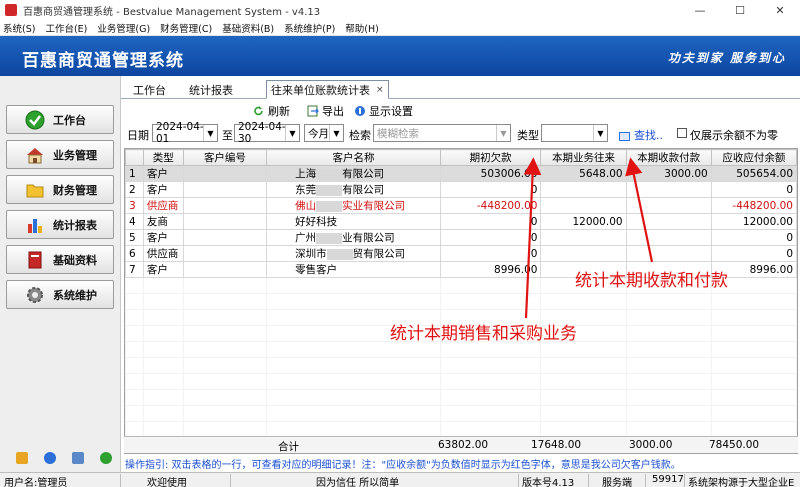  Describe the element at coordinates (780, 10) in the screenshot. I see `close-button: ✕` at that location.